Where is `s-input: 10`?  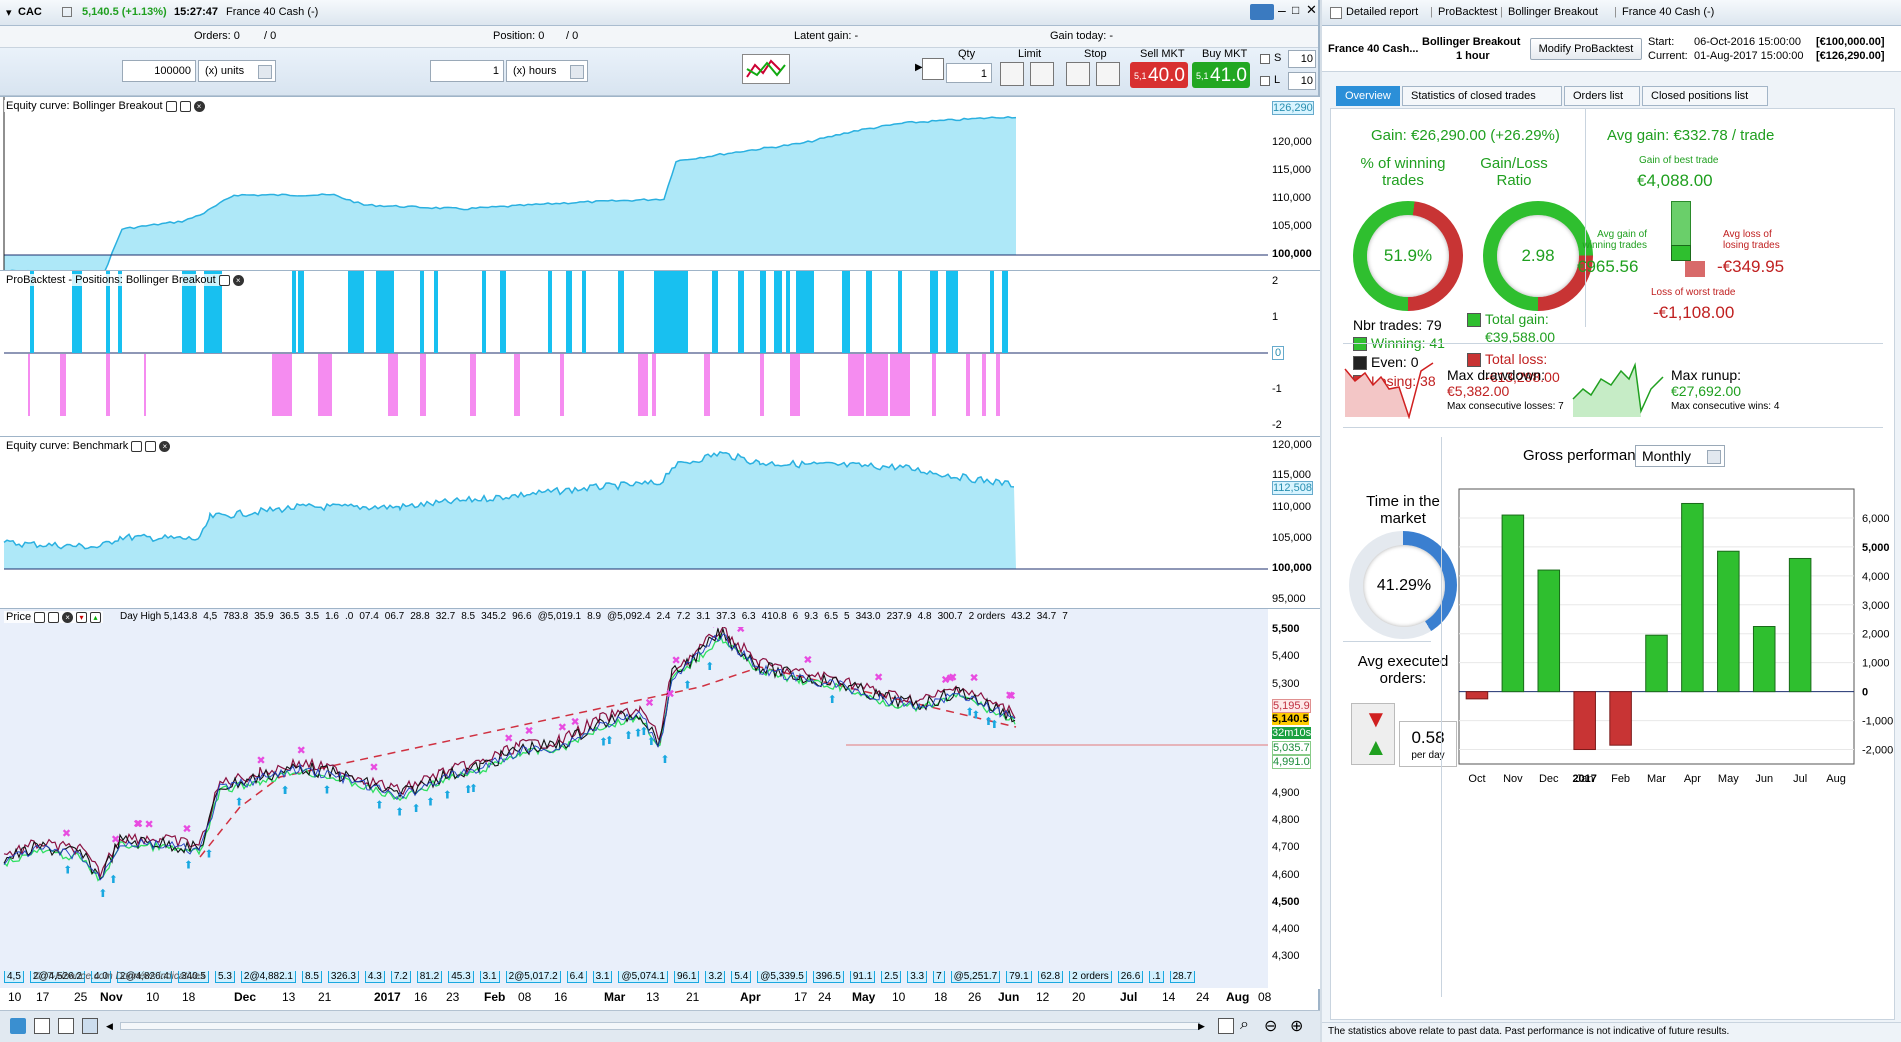 s-input: 10 is located at coordinates (1302, 59).